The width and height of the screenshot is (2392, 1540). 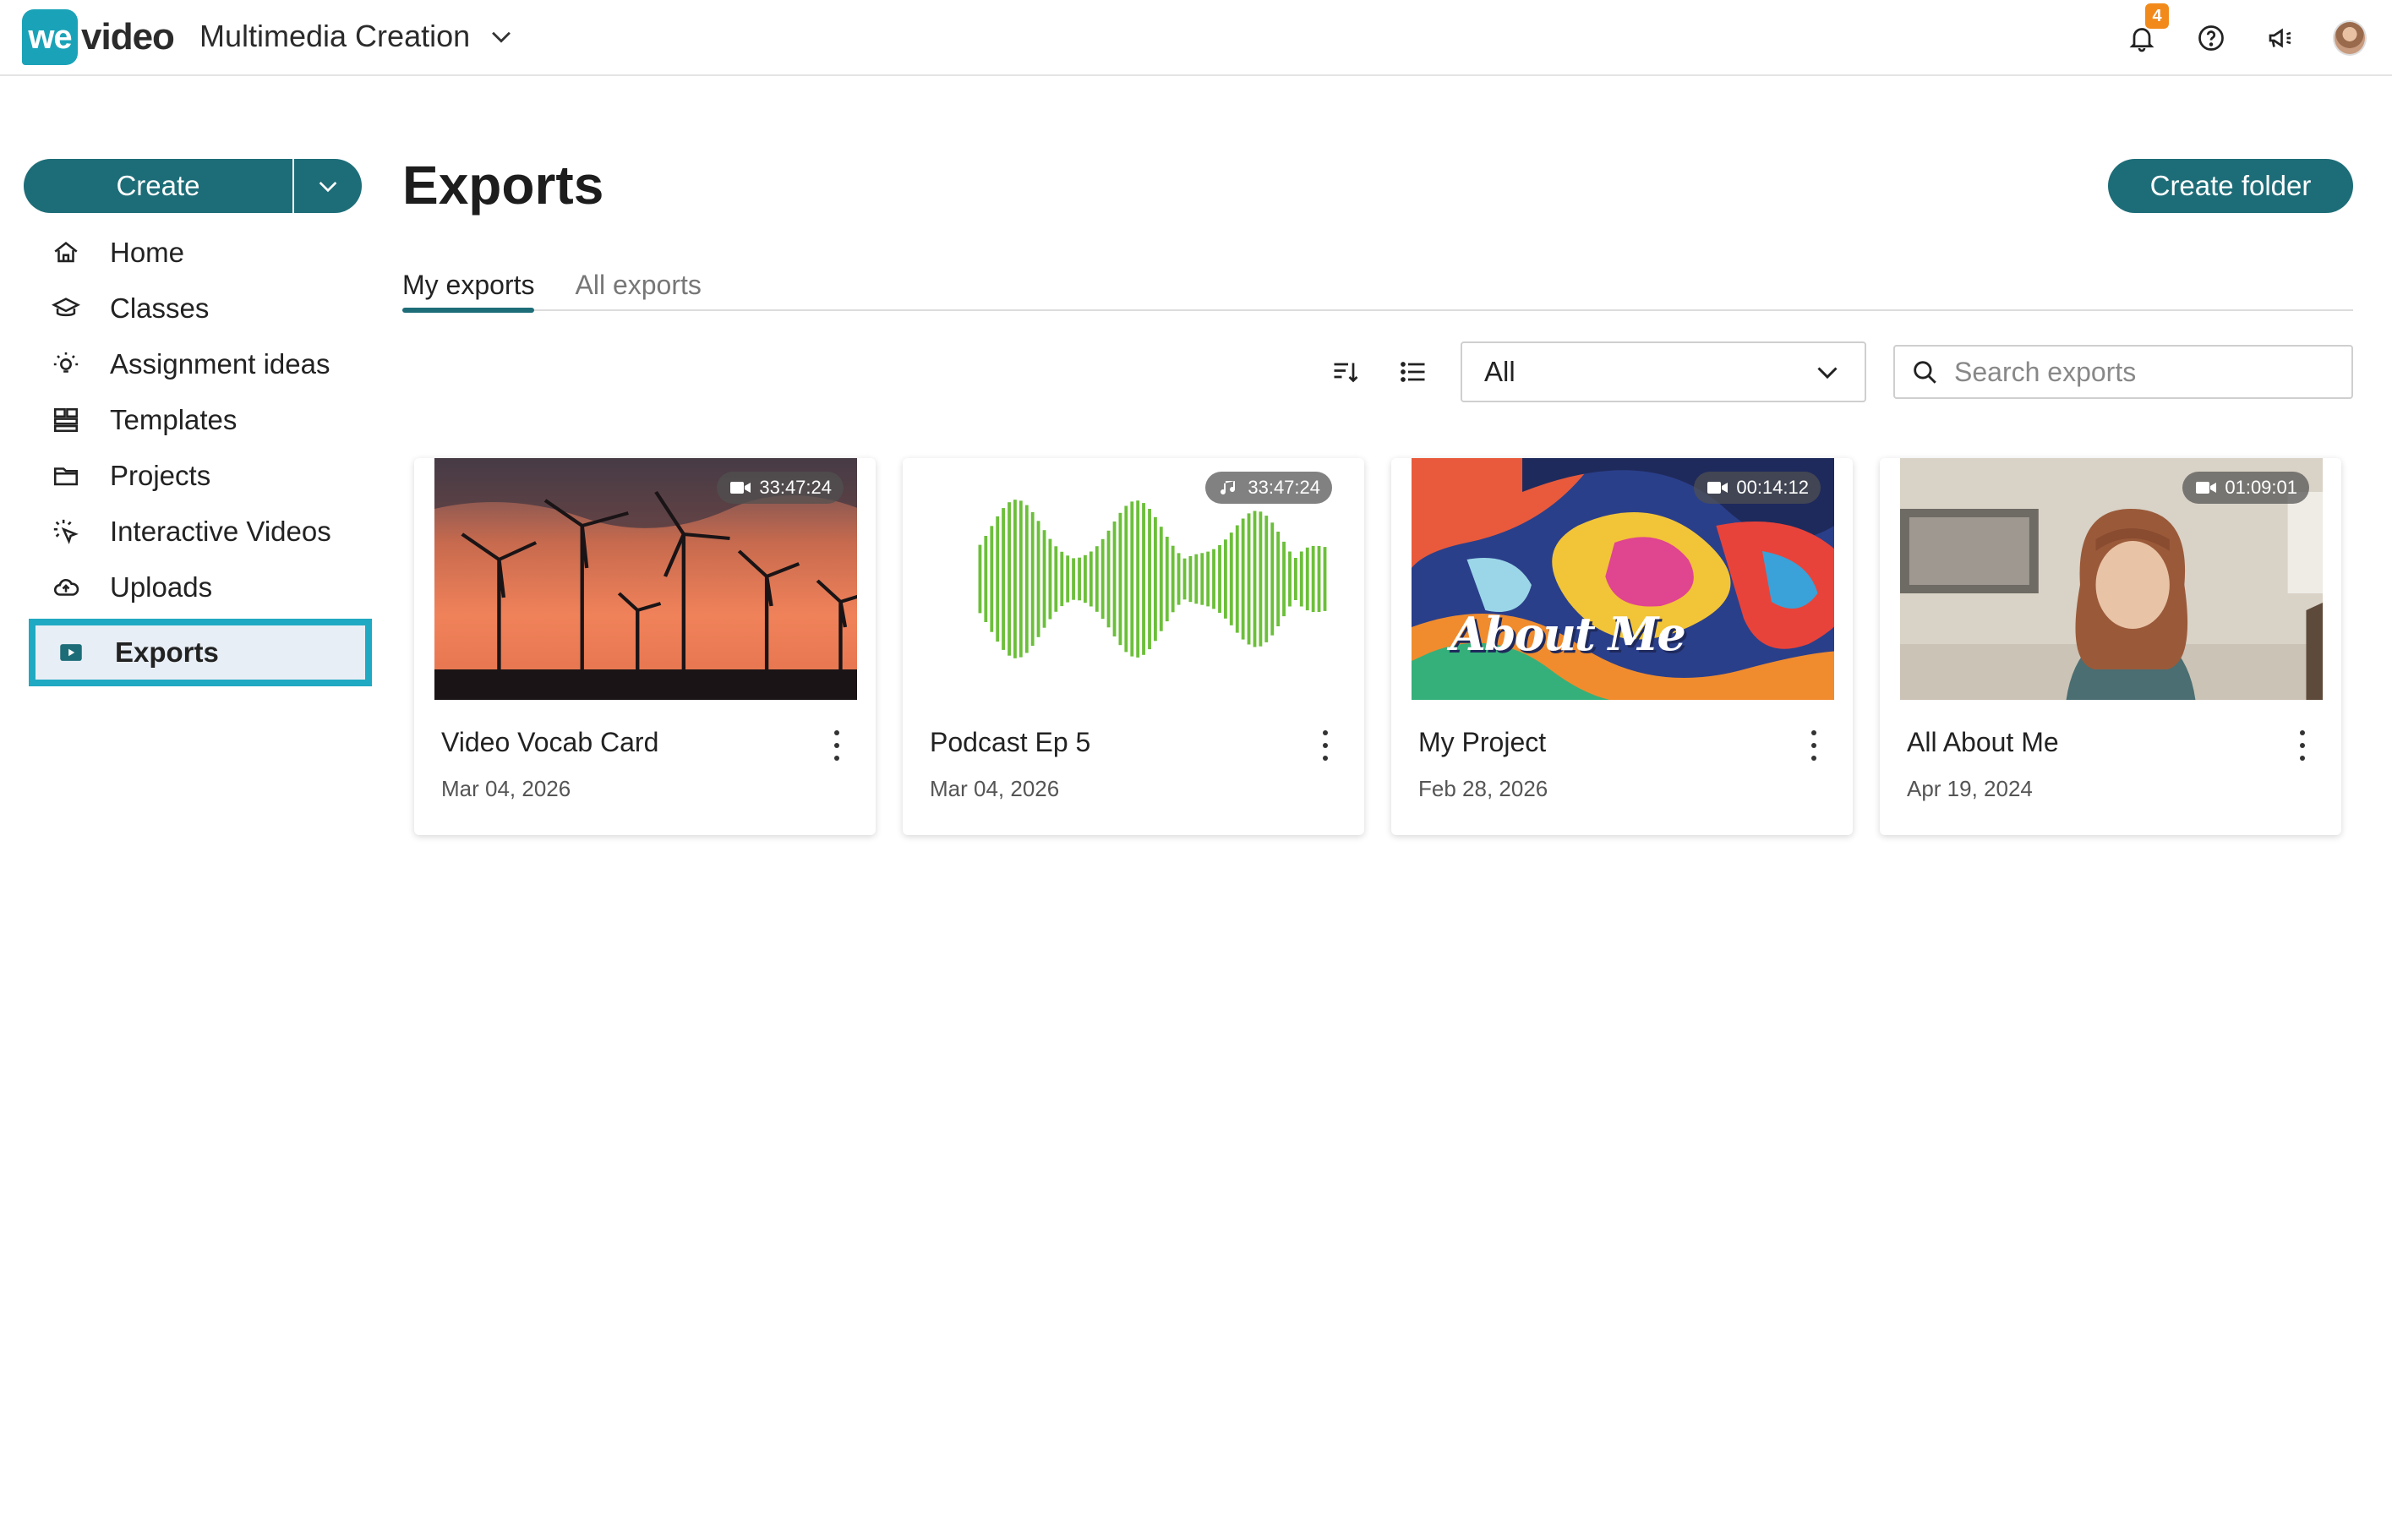 I want to click on workspace-name: Multimedia Creation, so click(x=335, y=36).